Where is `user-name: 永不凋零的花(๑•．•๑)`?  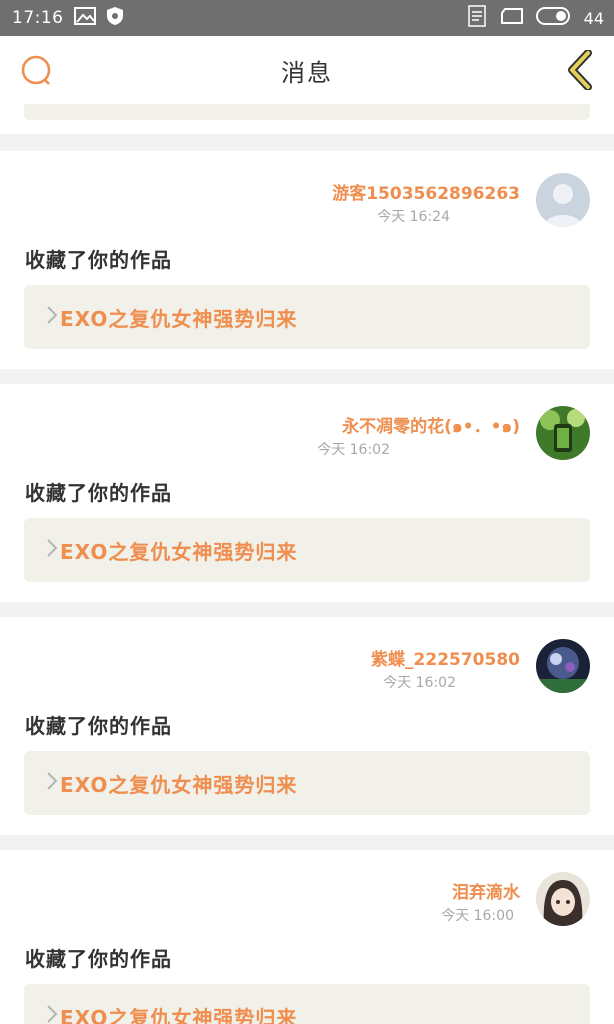
user-name: 永不凋零的花(๑•．•๑) is located at coordinates (431, 426).